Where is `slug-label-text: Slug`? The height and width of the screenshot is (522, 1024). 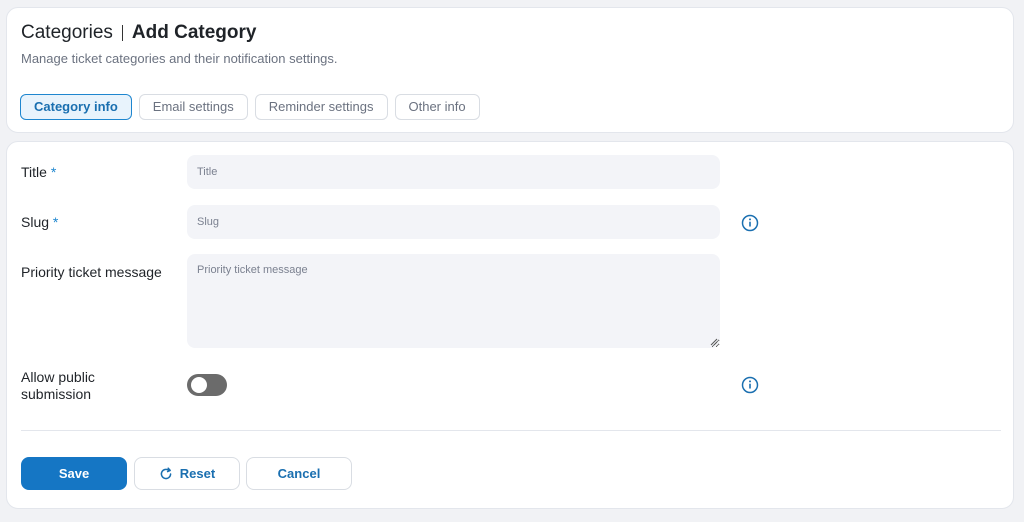
slug-label-text: Slug is located at coordinates (35, 222).